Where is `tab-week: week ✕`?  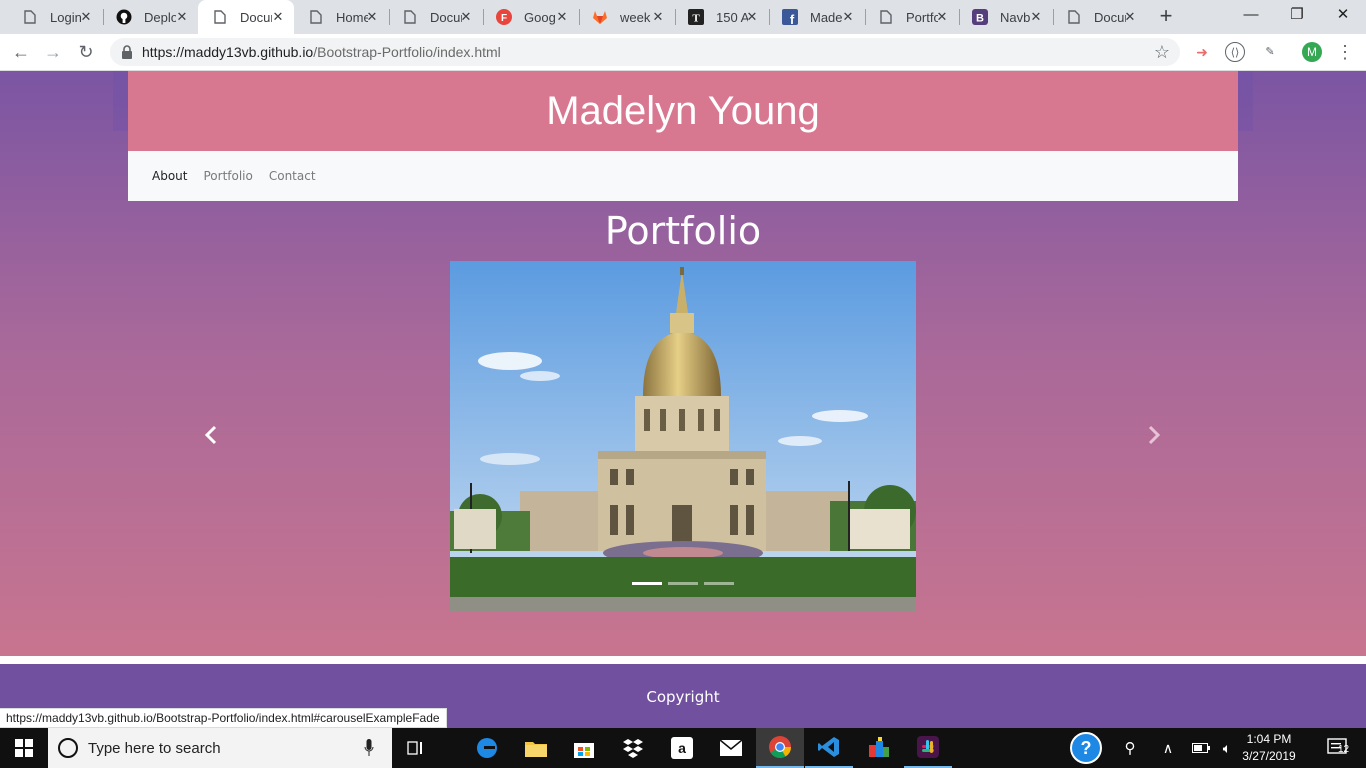
tab-week: week ✕ is located at coordinates (626, 17).